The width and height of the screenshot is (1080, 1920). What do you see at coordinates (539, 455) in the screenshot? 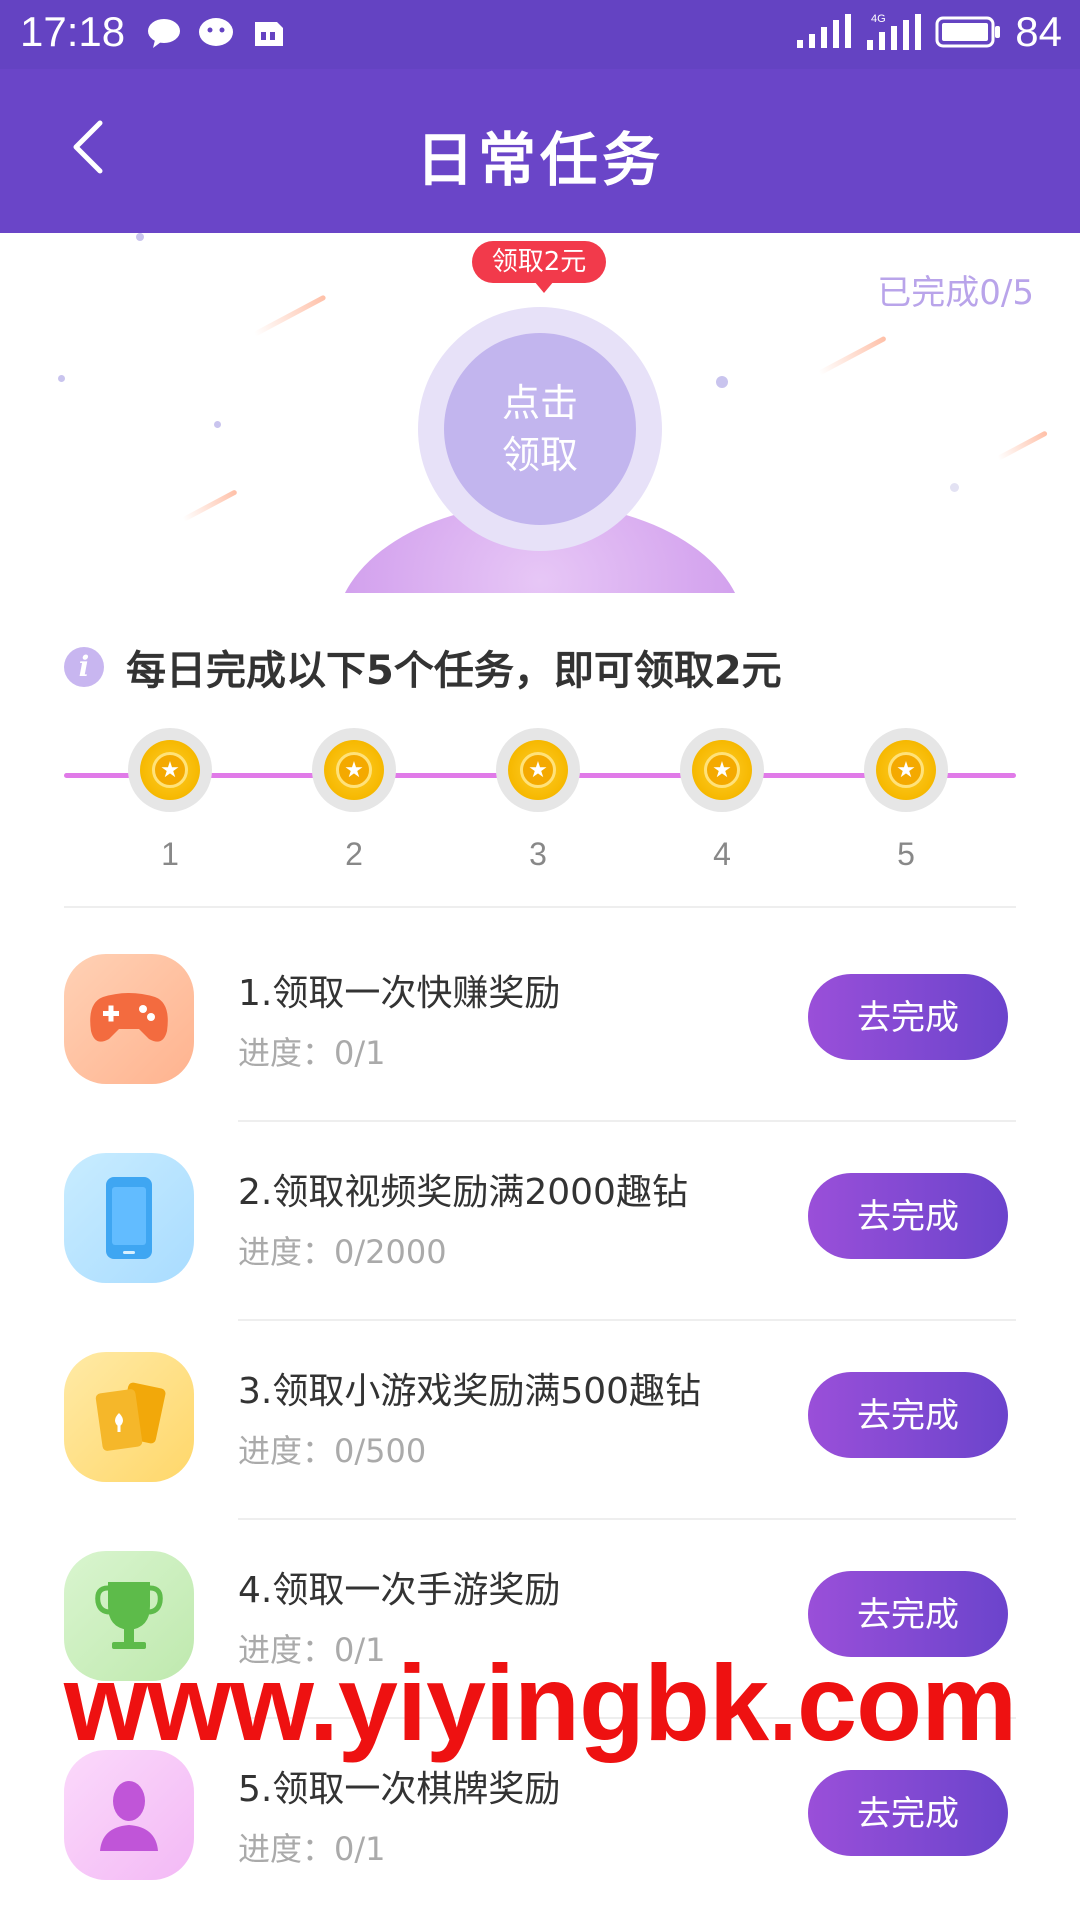
I see `claim-label-line2: 领取` at bounding box center [539, 455].